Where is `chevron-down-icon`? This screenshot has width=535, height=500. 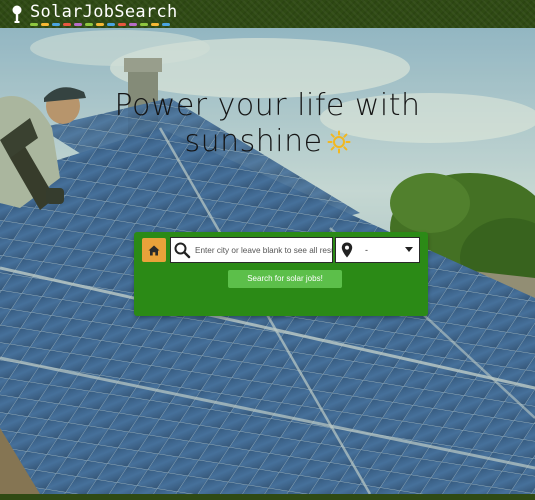 chevron-down-icon is located at coordinates (409, 249).